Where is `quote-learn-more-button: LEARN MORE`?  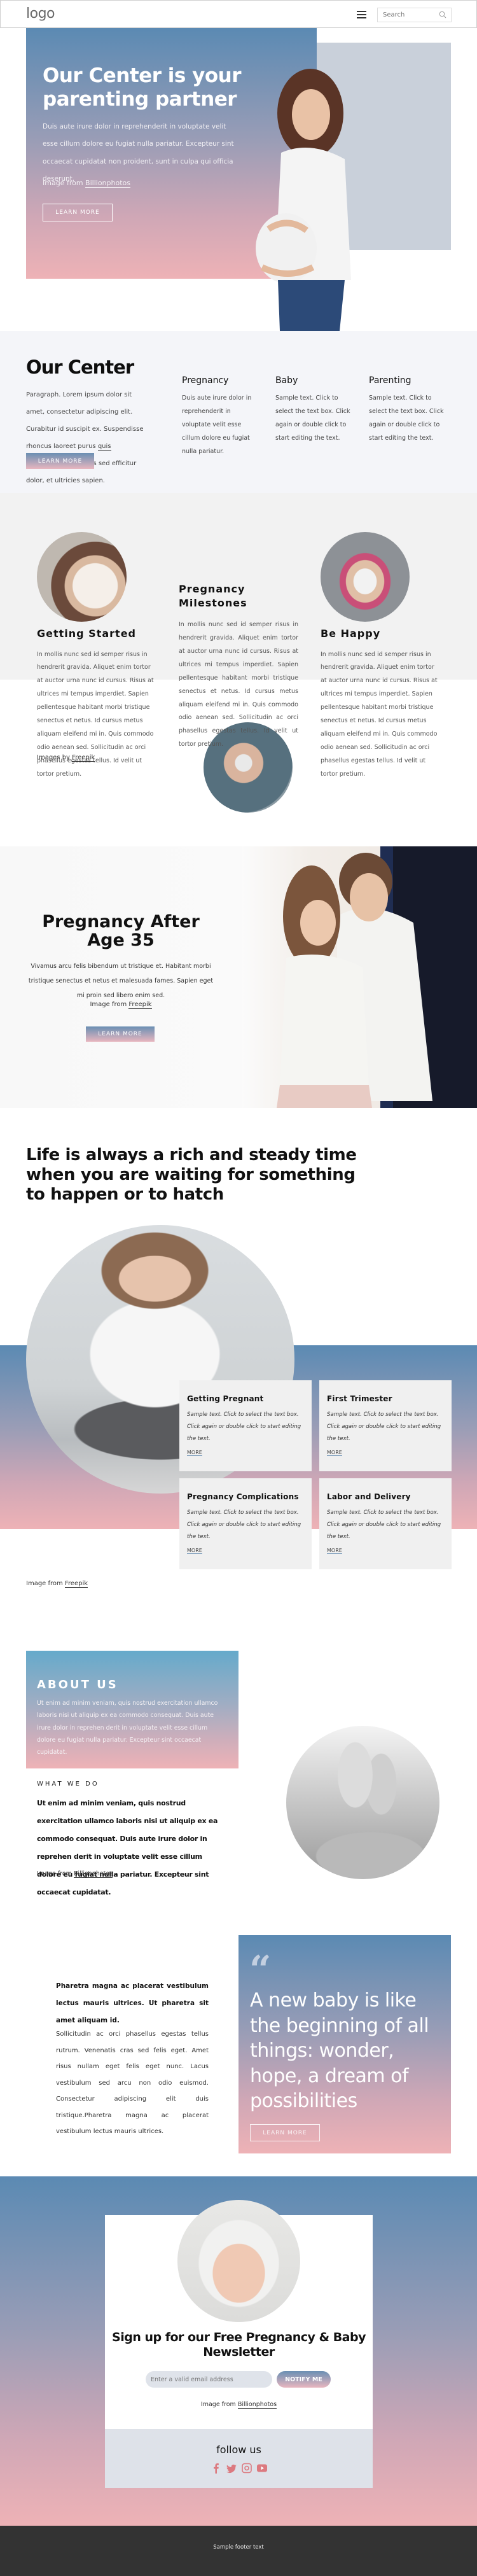 quote-learn-more-button: LEARN MORE is located at coordinates (285, 2132).